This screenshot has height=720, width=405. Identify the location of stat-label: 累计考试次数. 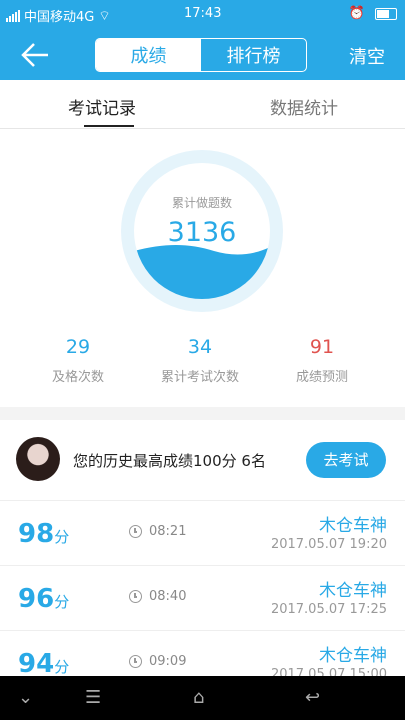
(199, 377).